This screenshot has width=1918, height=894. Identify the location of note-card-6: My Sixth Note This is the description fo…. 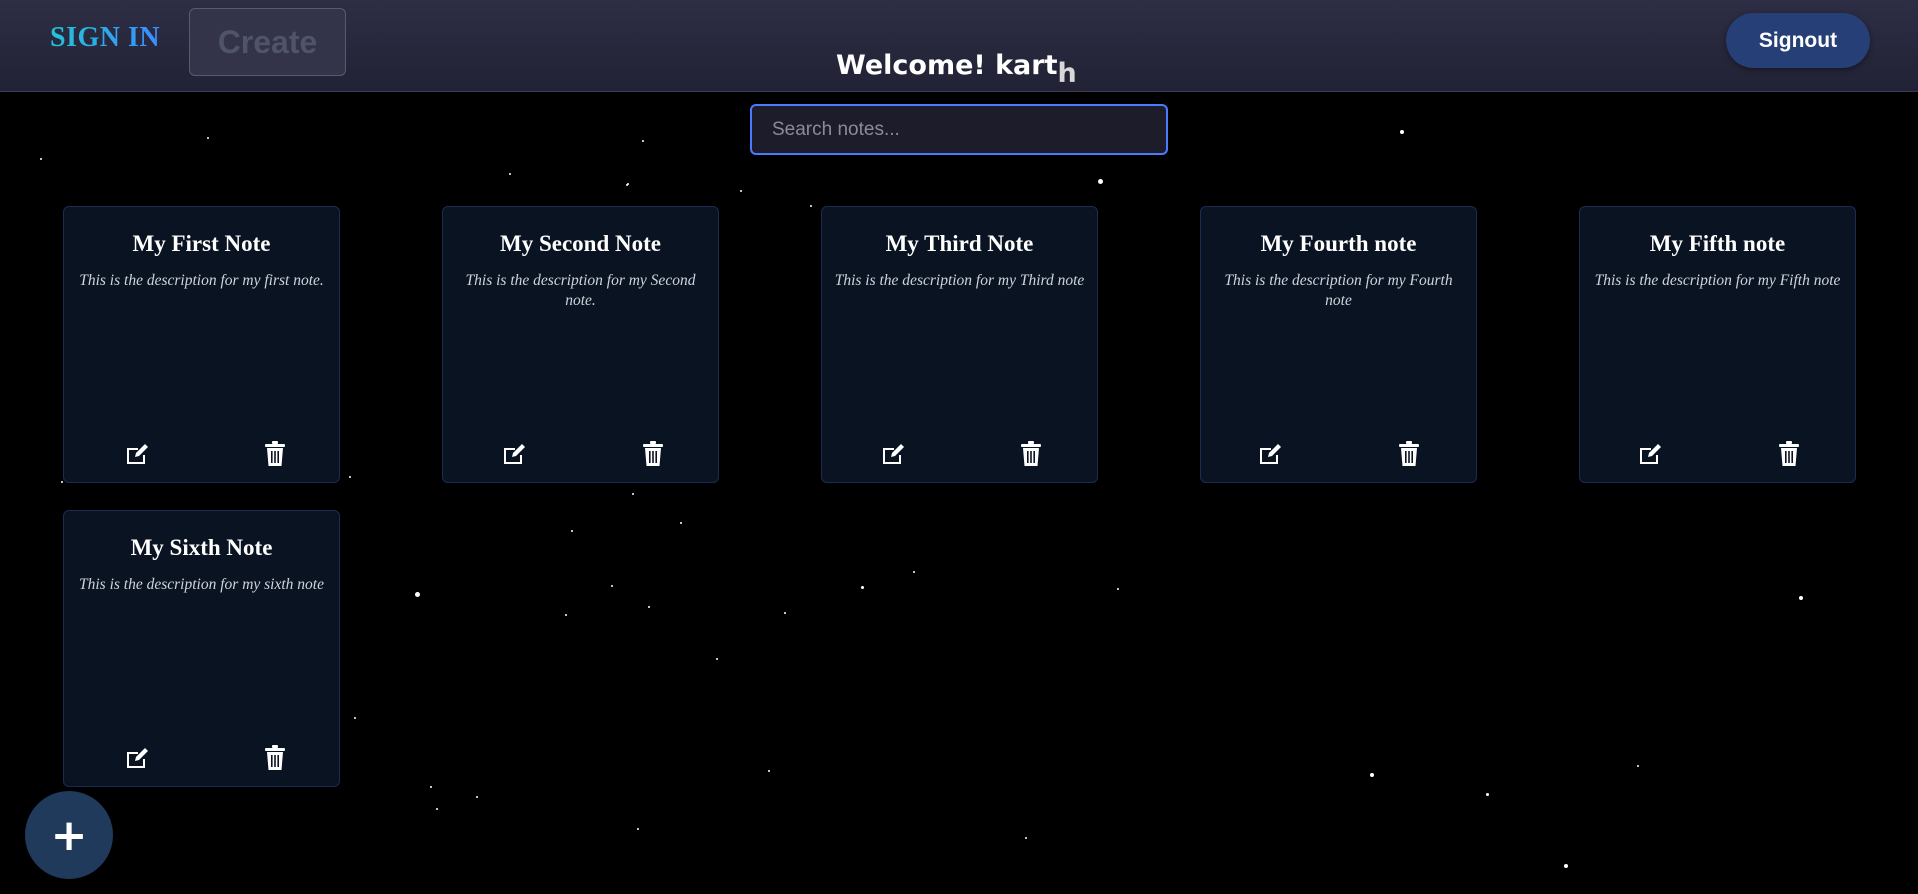
(201, 648).